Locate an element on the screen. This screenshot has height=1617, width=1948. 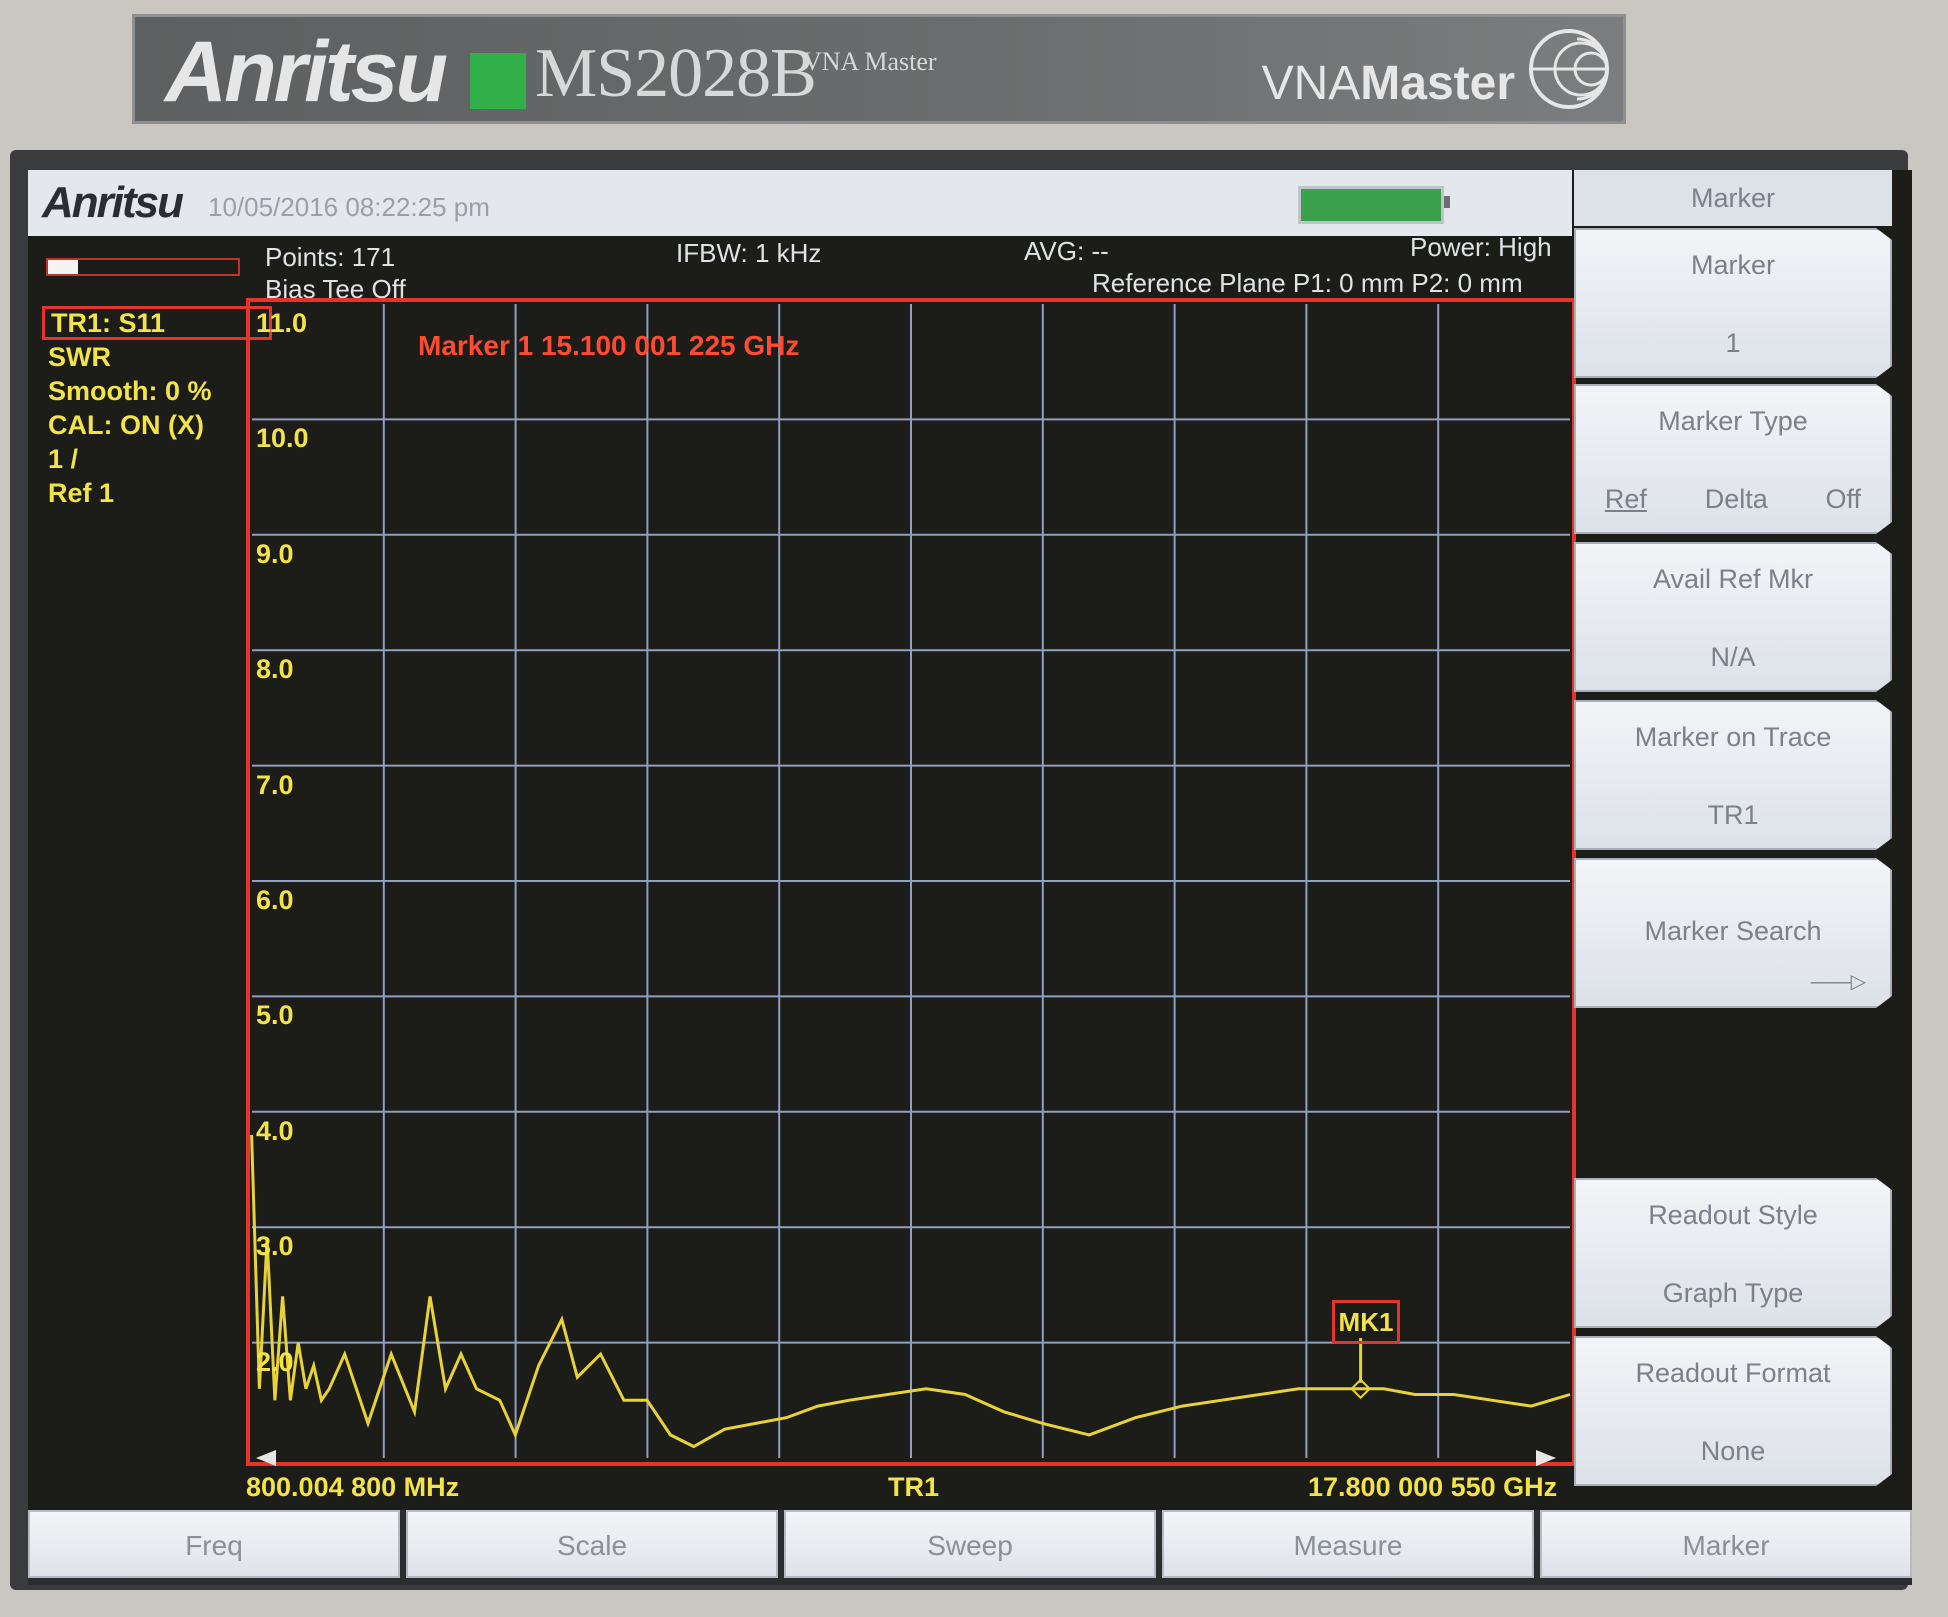
submenu-arrow-icon: ——▷ is located at coordinates (1838, 982).